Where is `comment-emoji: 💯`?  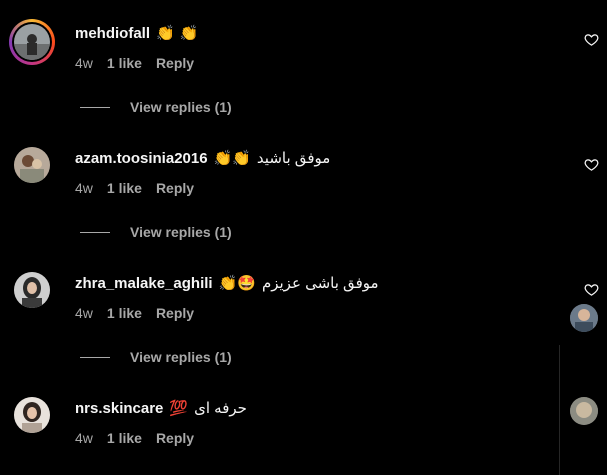
comment-emoji: 💯 is located at coordinates (179, 408).